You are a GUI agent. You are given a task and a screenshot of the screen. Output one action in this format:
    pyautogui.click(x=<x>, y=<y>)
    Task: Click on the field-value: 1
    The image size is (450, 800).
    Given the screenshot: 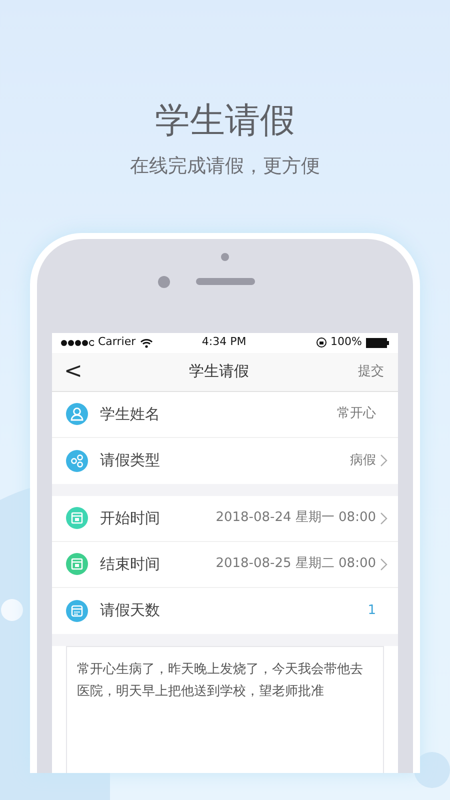 What is the action you would take?
    pyautogui.click(x=372, y=611)
    